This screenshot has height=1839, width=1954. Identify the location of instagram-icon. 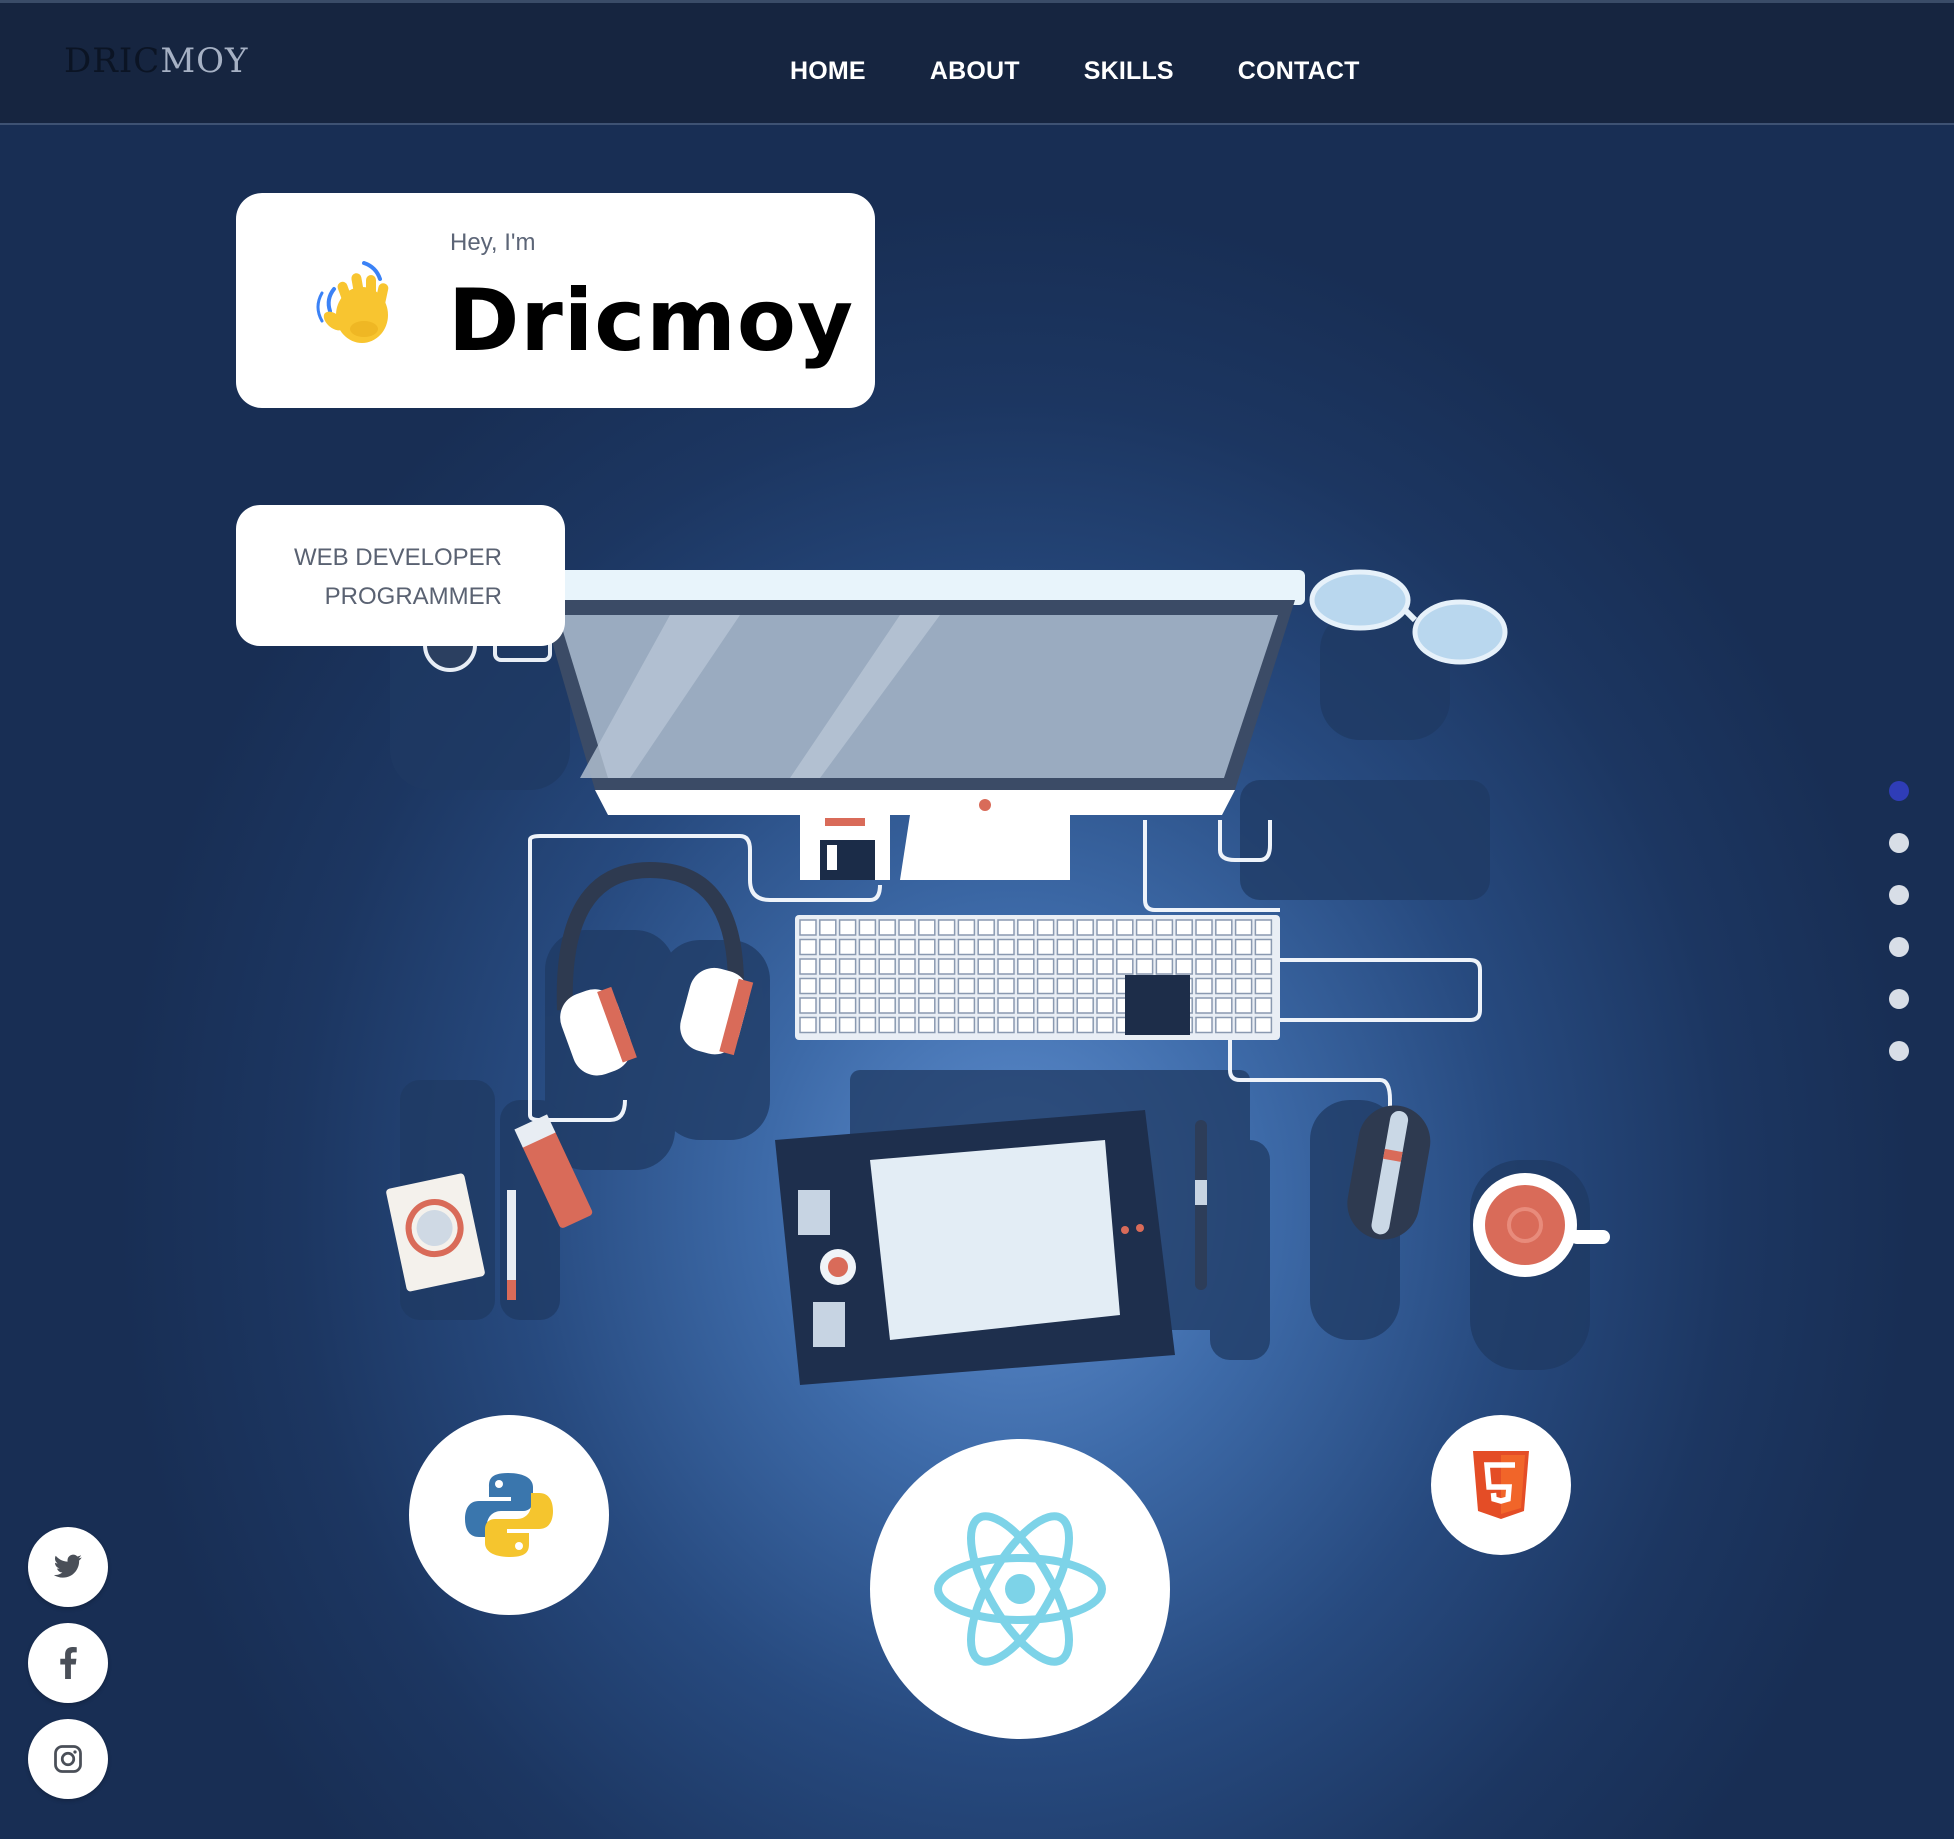
(68, 1759).